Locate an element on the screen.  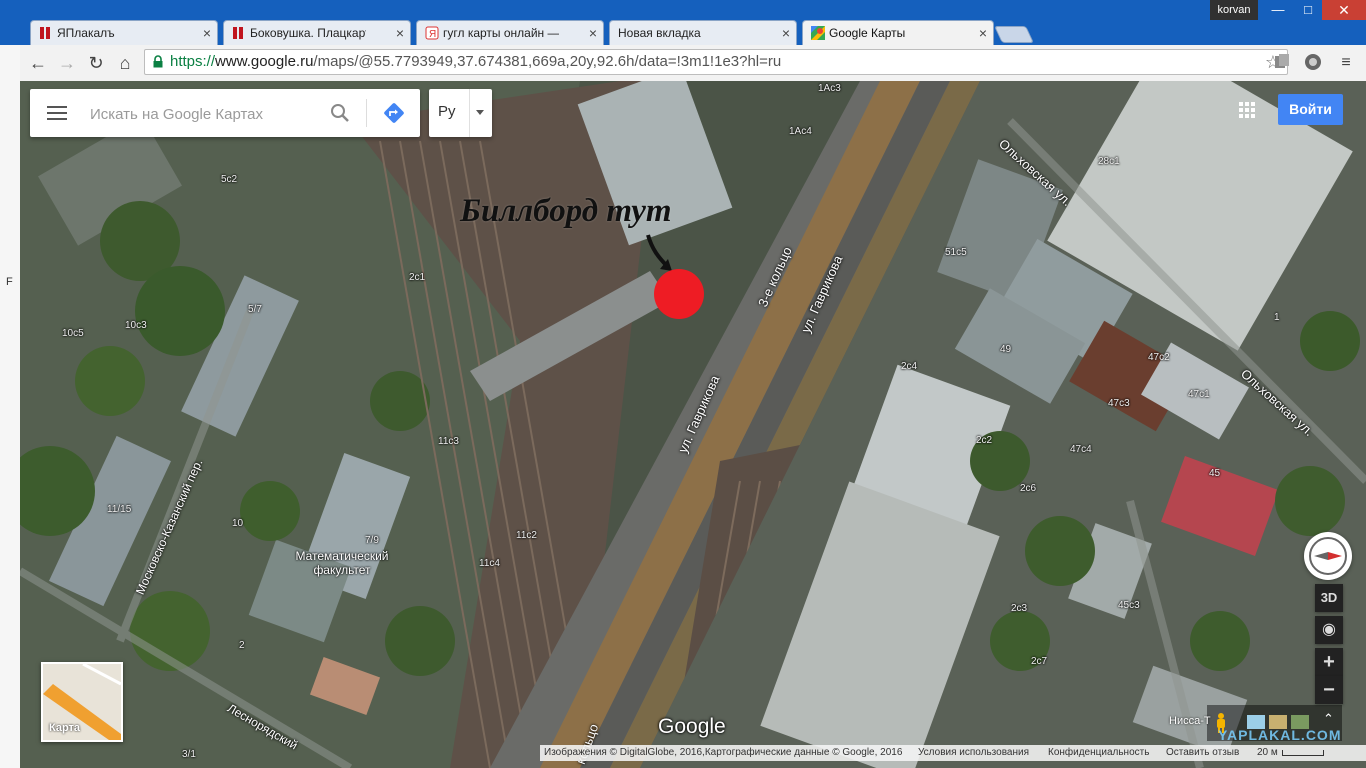
google-logo: Google is located at coordinates (692, 726).